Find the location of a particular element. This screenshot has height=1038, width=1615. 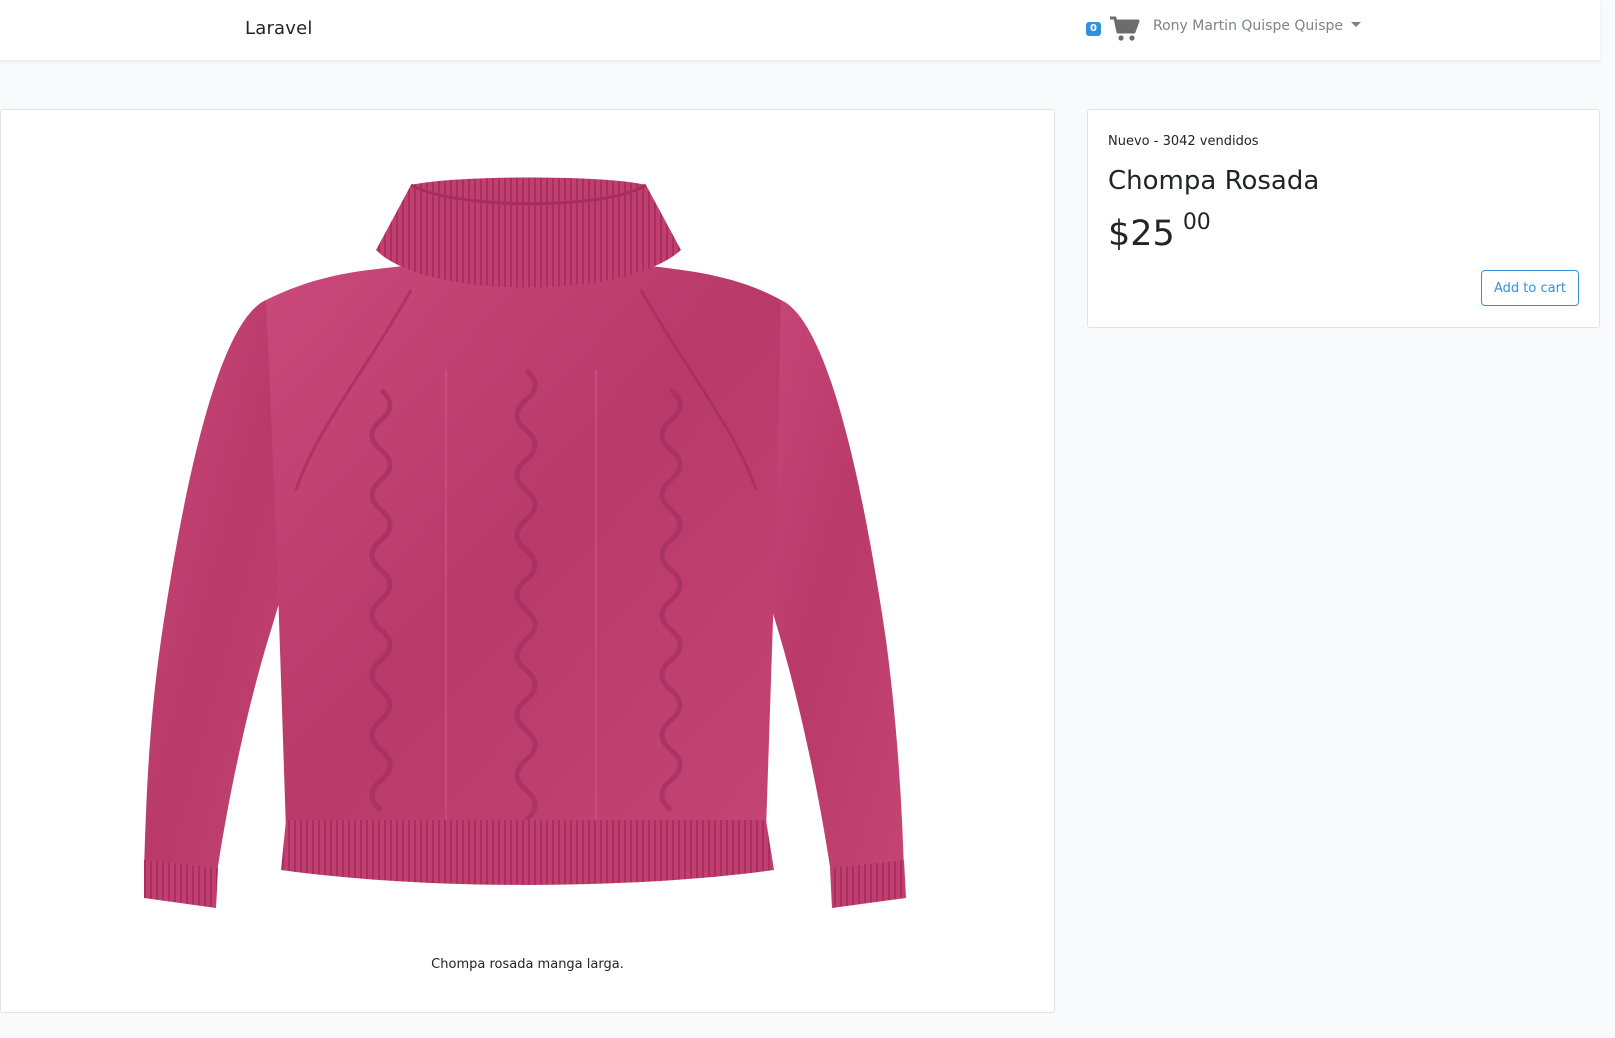

user-dropdown: Rony Martin Quispe Quispe is located at coordinates (1257, 26).